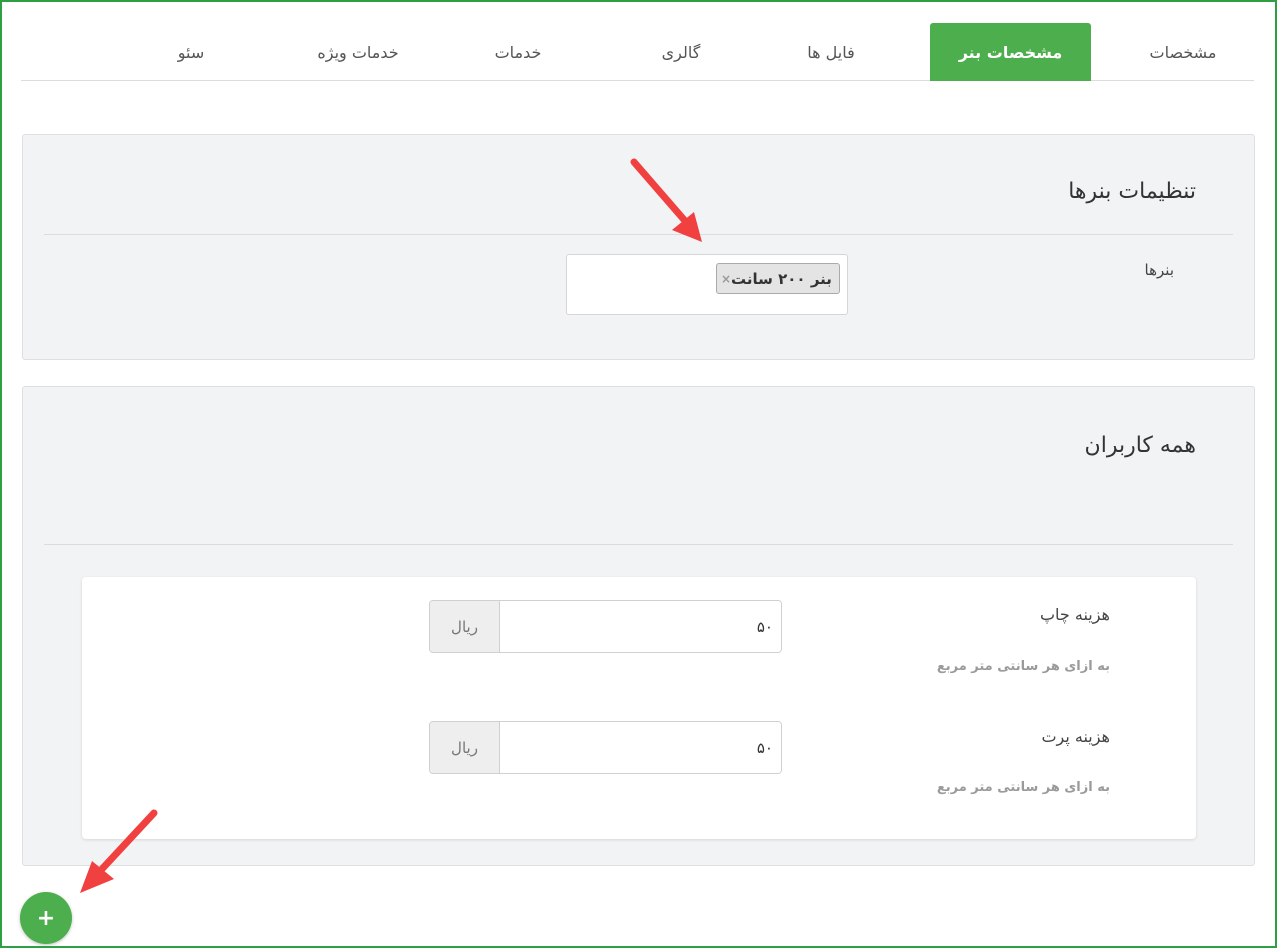  I want to click on all-users-title: همه کاربران, so click(1140, 445).